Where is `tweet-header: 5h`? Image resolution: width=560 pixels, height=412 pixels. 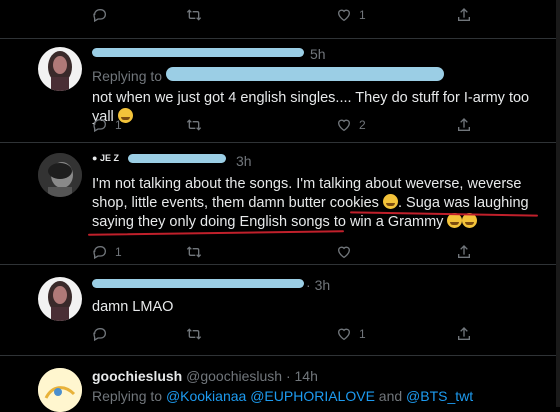 tweet-header: 5h is located at coordinates (318, 54).